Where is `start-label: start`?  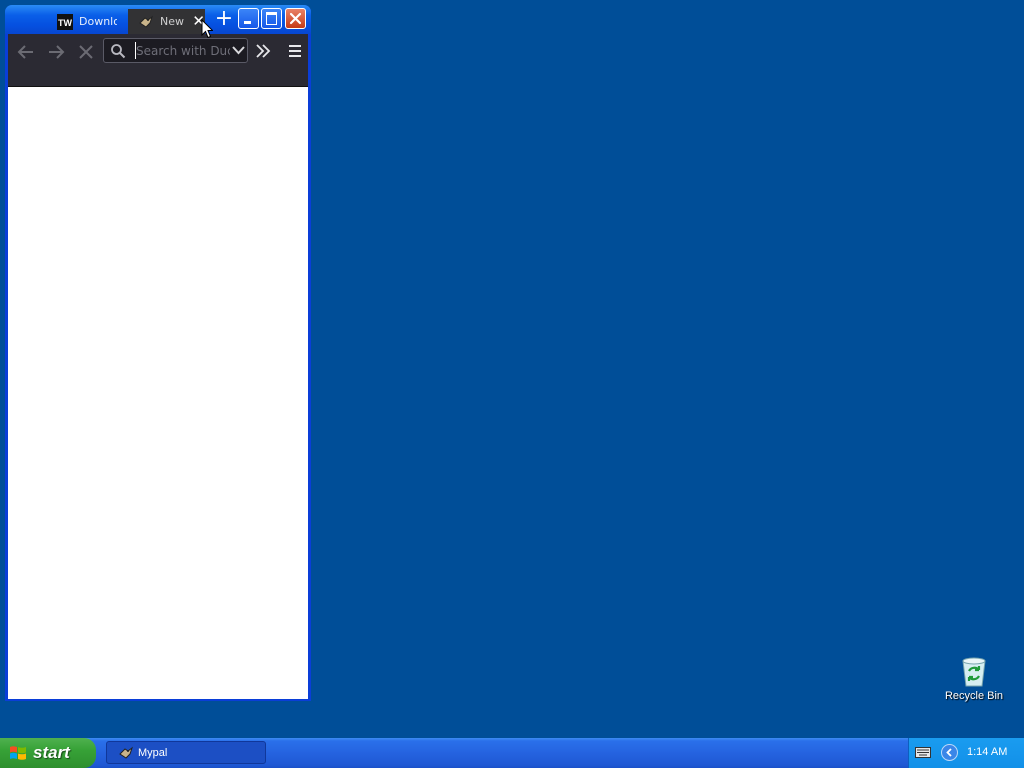
start-label: start is located at coordinates (51, 752).